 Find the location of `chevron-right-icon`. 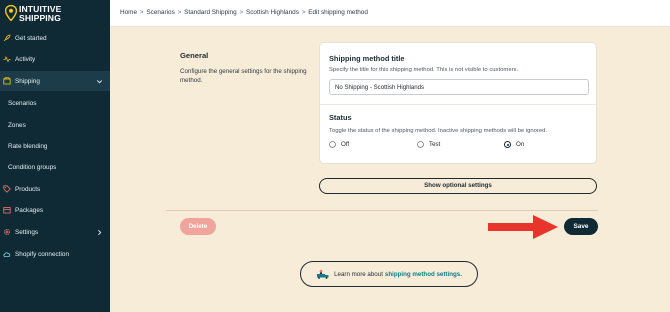

chevron-right-icon is located at coordinates (99, 232).